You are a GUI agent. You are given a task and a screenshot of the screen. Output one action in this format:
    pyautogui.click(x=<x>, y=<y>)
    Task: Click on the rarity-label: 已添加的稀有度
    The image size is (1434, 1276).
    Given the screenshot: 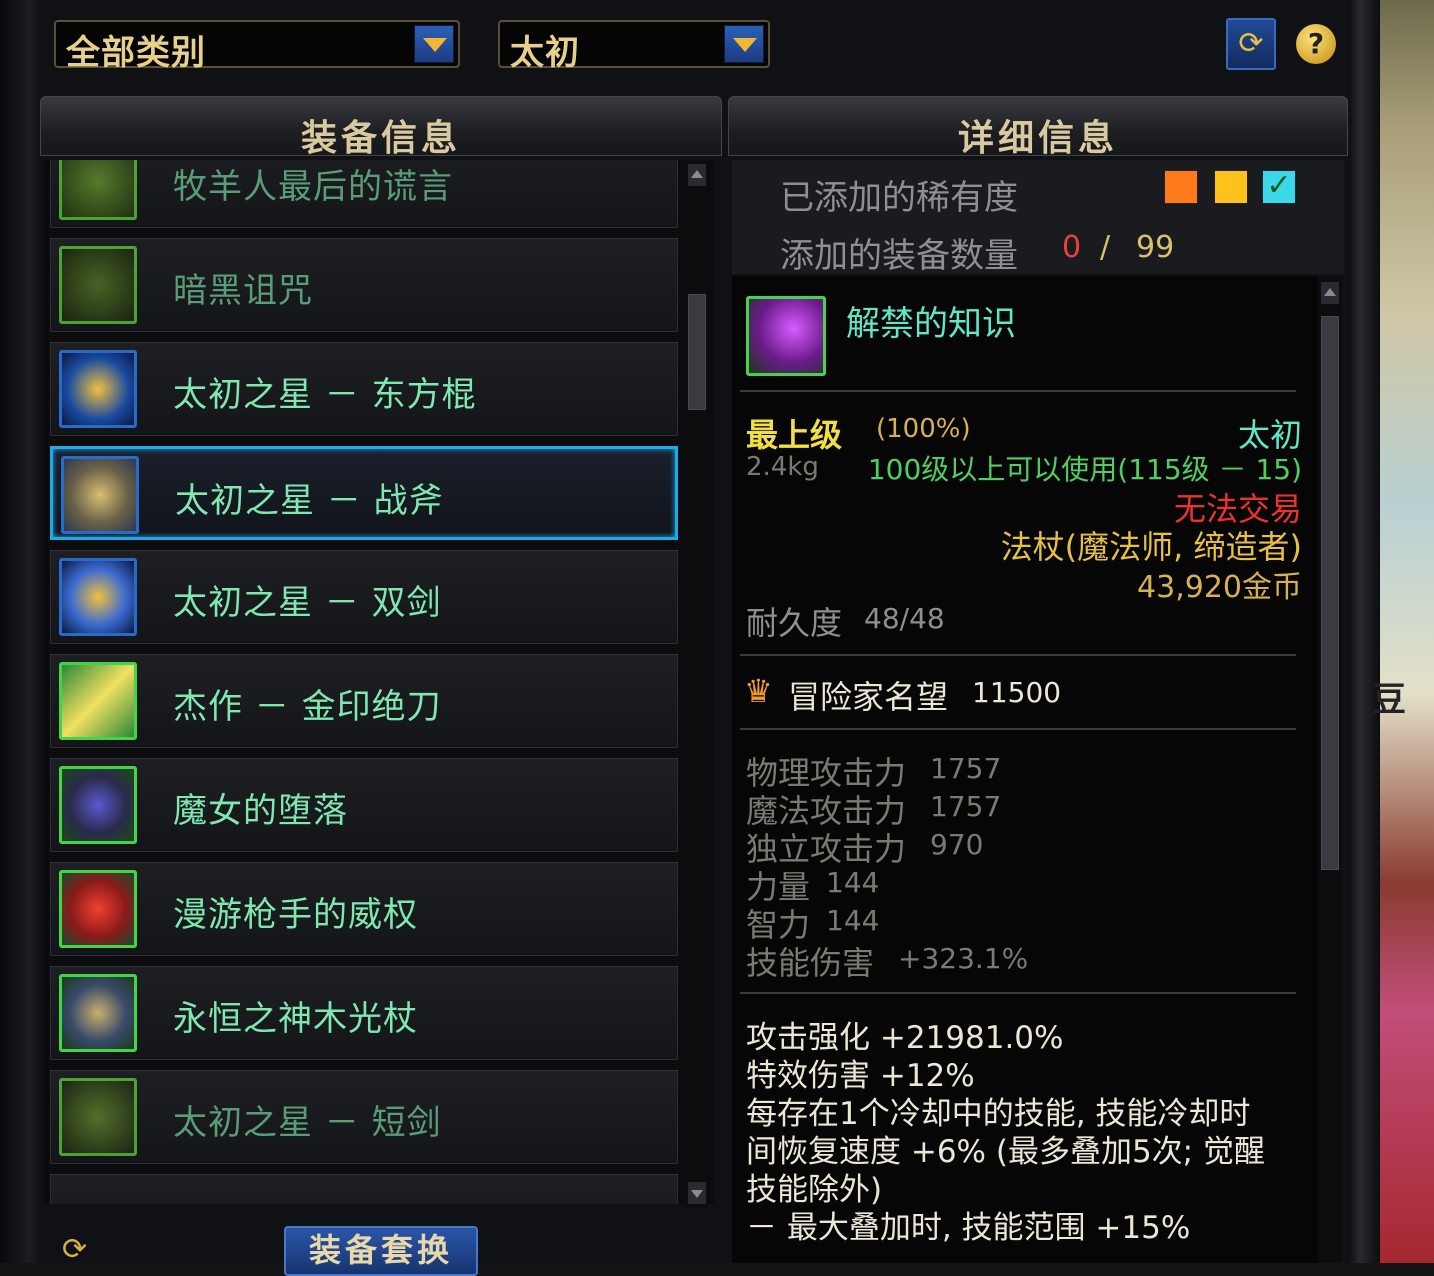 What is the action you would take?
    pyautogui.click(x=899, y=198)
    